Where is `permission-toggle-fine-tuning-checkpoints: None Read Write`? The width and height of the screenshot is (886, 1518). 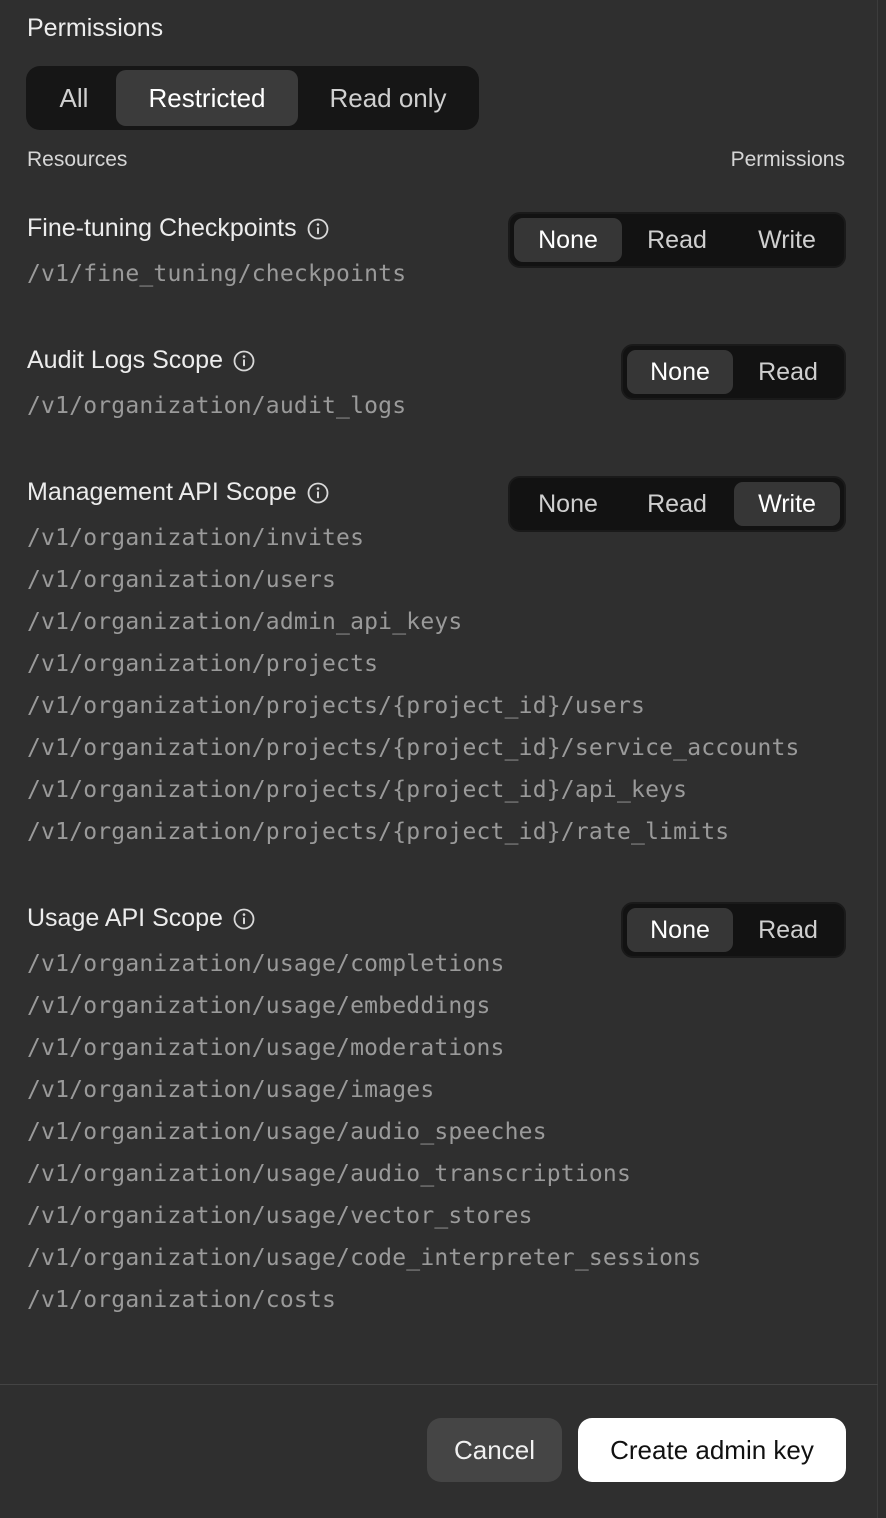 permission-toggle-fine-tuning-checkpoints: None Read Write is located at coordinates (677, 240).